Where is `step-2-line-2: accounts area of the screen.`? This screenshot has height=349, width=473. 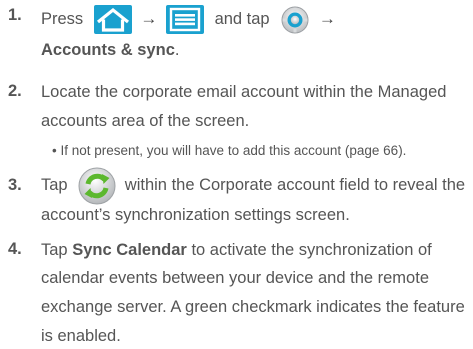
step-2-line-2: accounts area of the screen. is located at coordinates (145, 121).